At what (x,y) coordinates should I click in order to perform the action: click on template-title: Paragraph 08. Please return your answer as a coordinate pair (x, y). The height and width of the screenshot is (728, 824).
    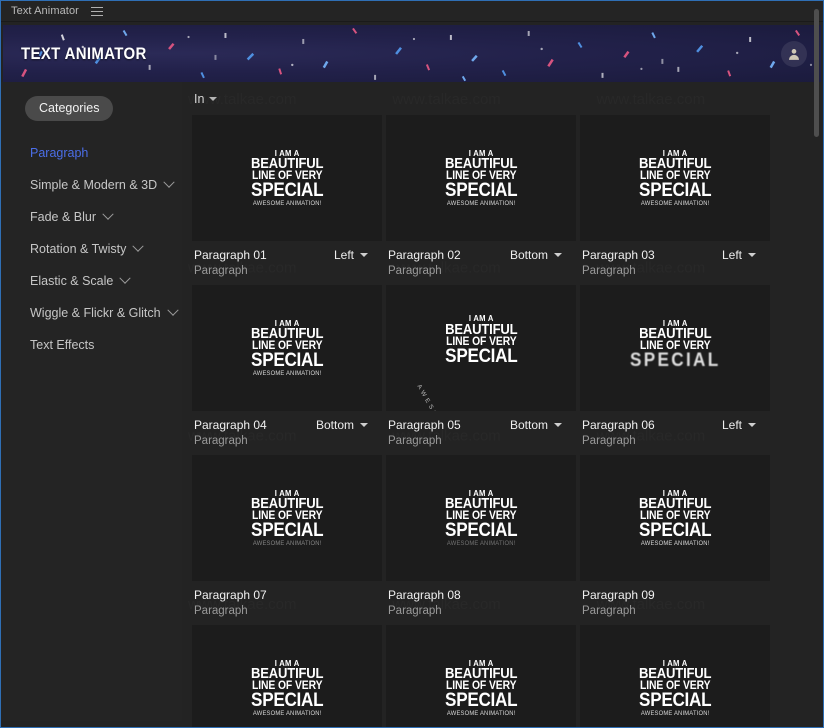
    Looking at the image, I should click on (424, 595).